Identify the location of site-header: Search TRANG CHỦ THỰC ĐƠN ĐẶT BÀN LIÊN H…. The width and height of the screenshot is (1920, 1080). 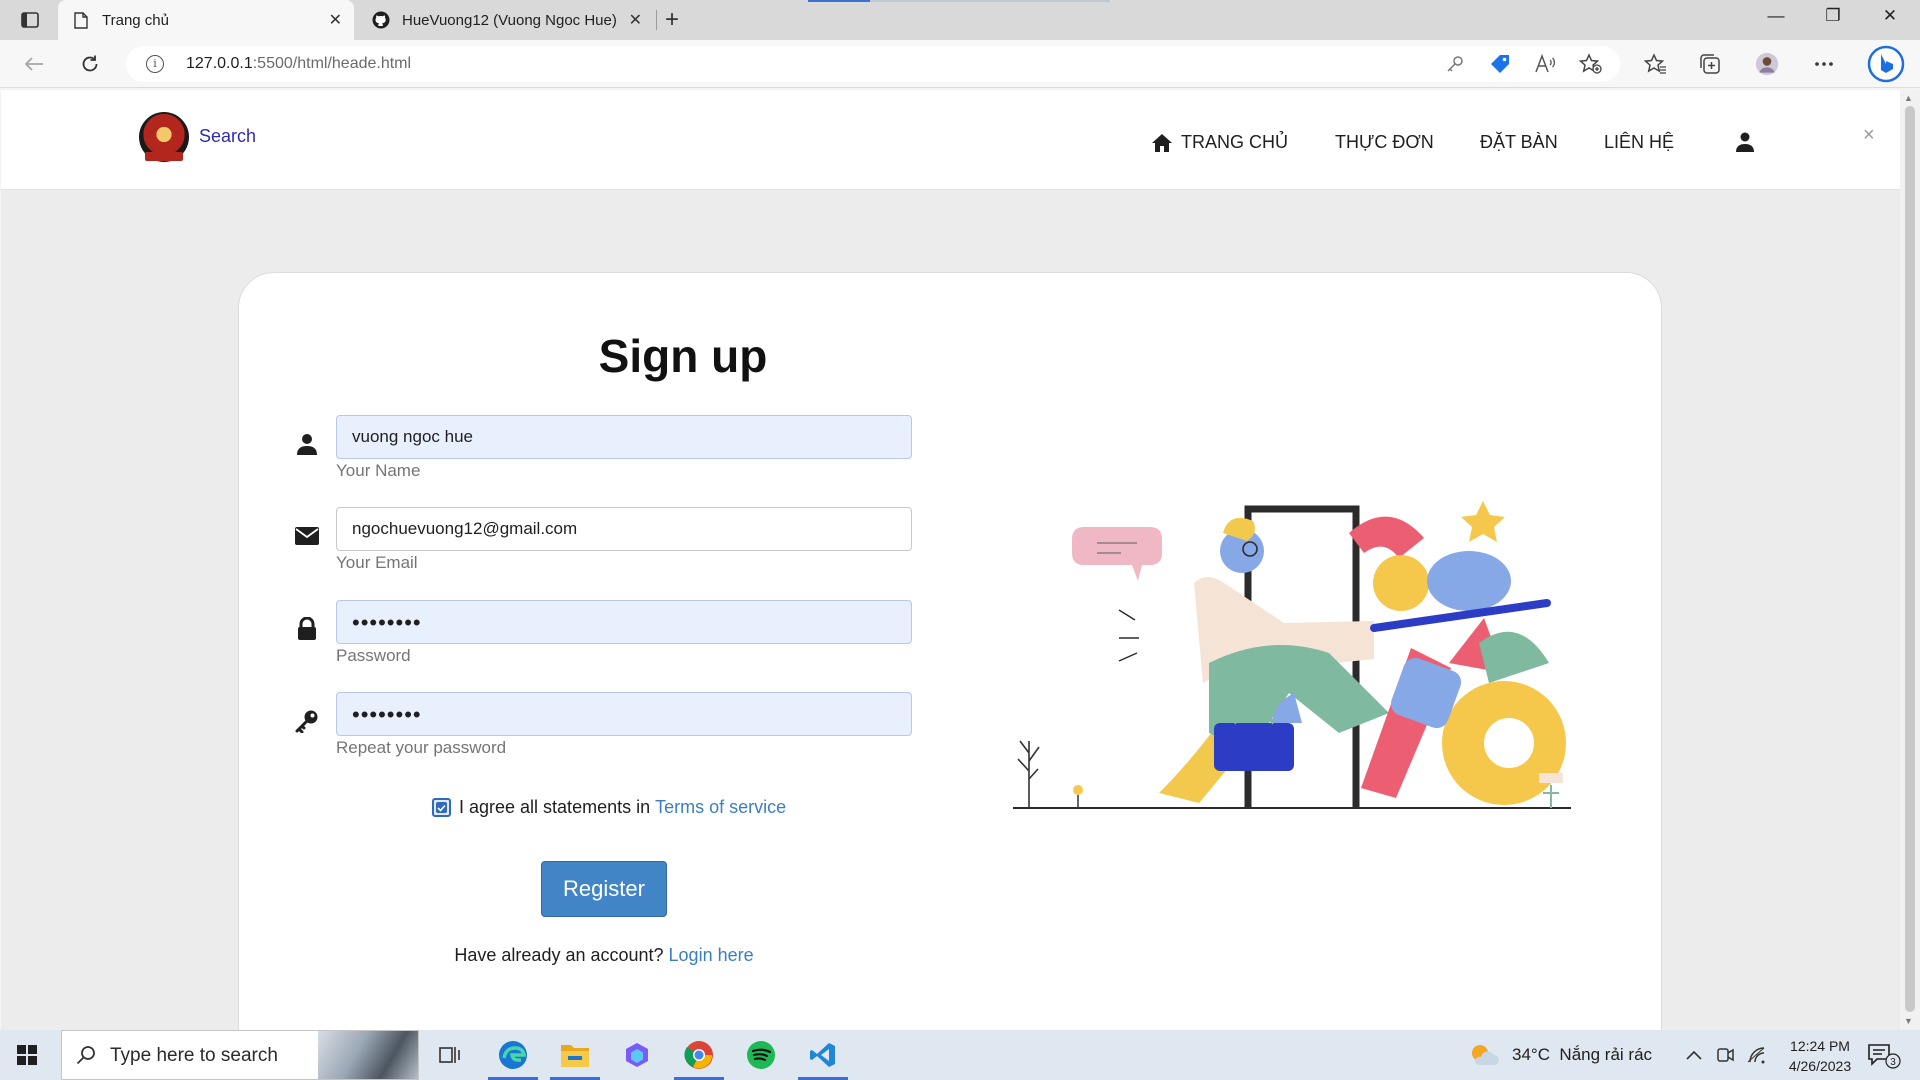
(950, 140).